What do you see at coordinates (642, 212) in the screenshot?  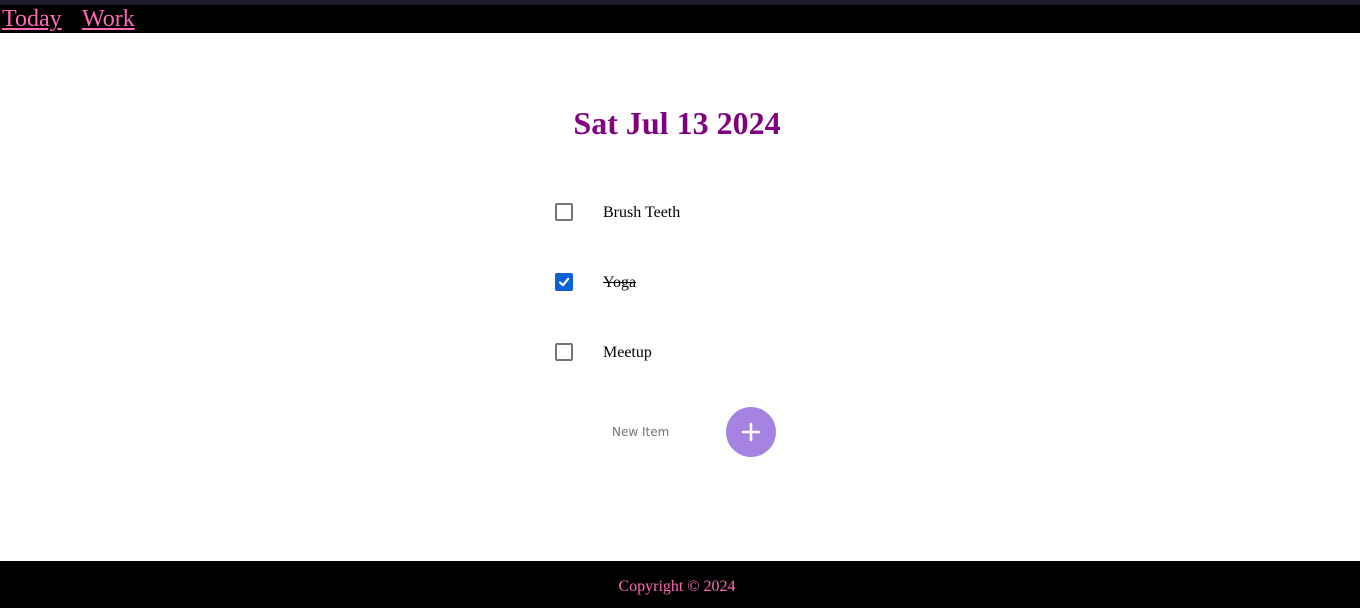 I see `task-label: Brush Teeth` at bounding box center [642, 212].